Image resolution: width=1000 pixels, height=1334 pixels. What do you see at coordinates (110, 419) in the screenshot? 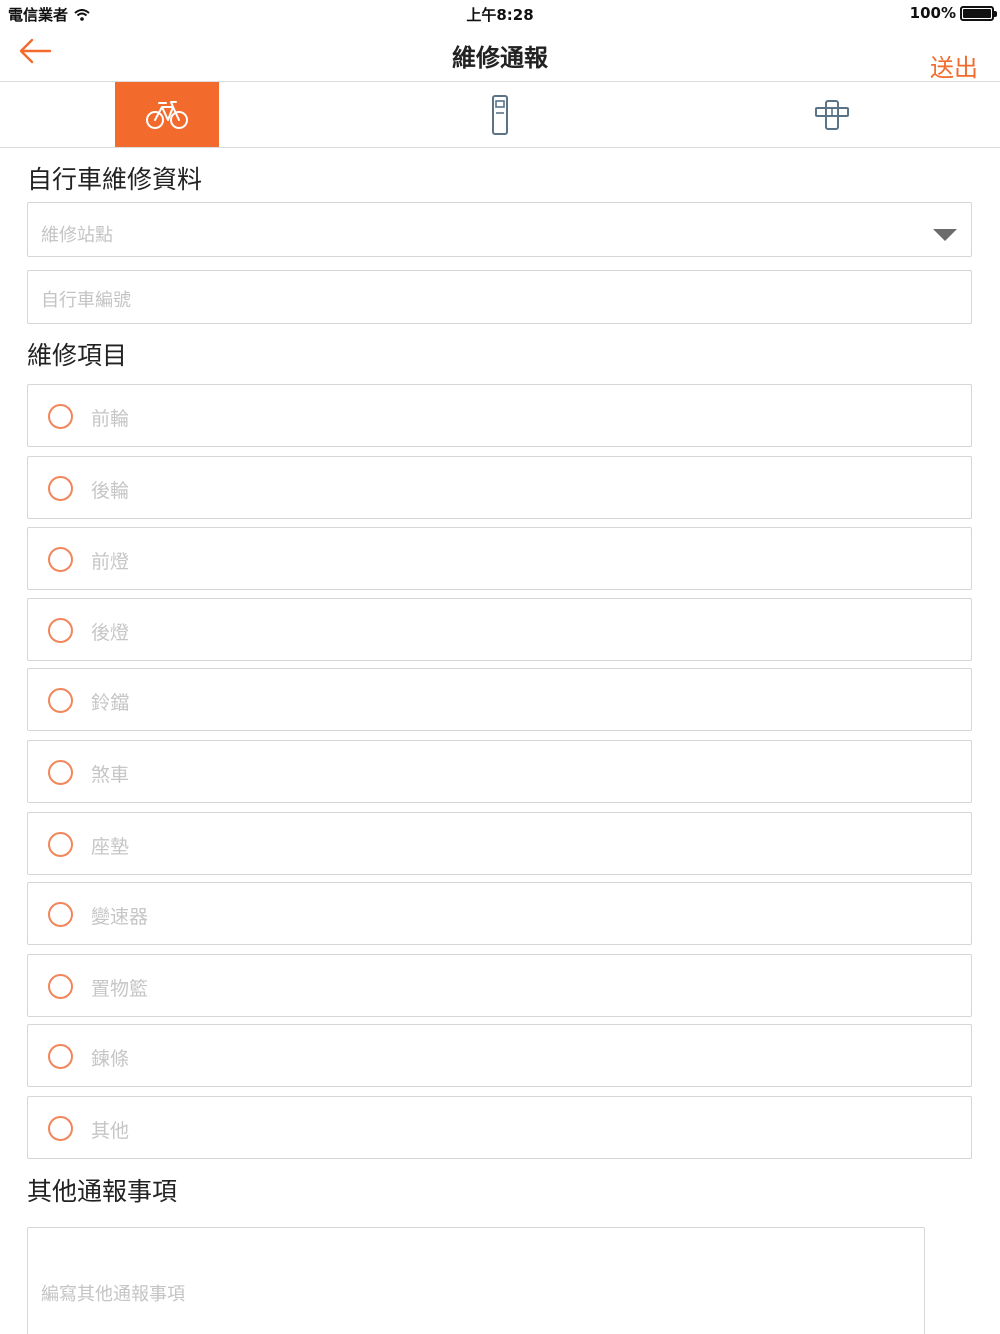
I see `repair-item-label: 前輪` at bounding box center [110, 419].